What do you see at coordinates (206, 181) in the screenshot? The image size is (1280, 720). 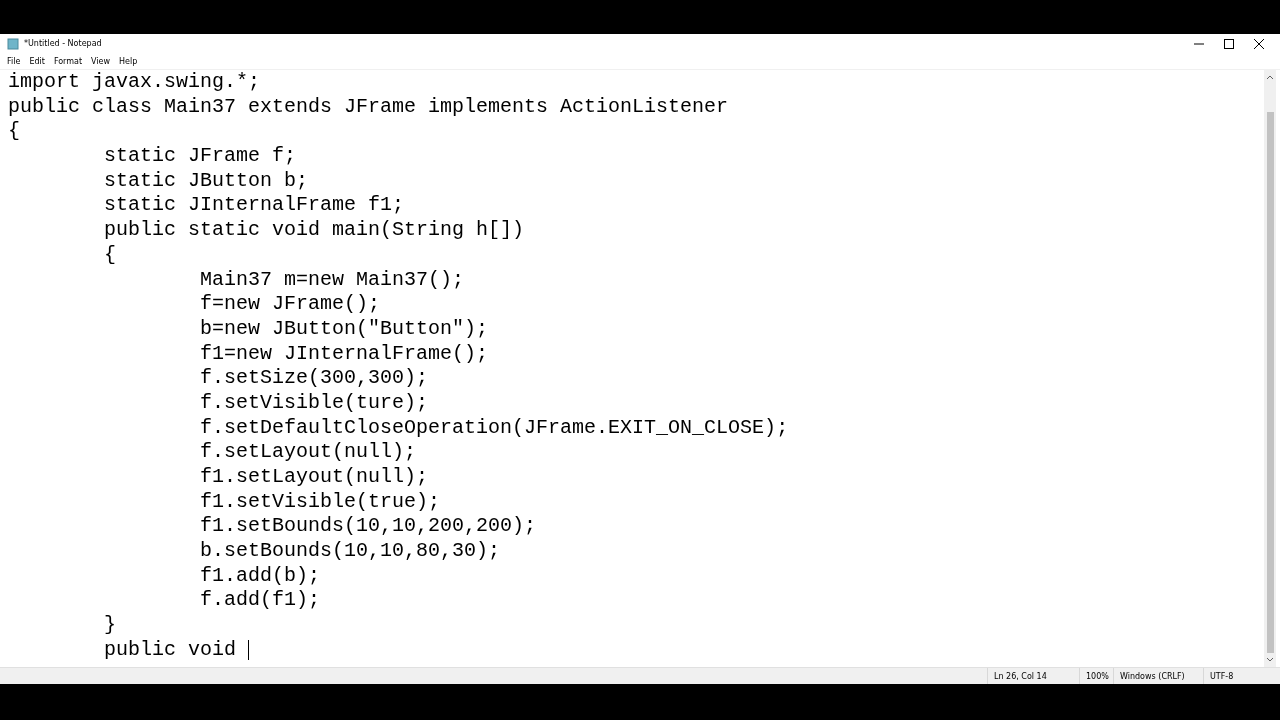 I see `code-line: static JButton b;` at bounding box center [206, 181].